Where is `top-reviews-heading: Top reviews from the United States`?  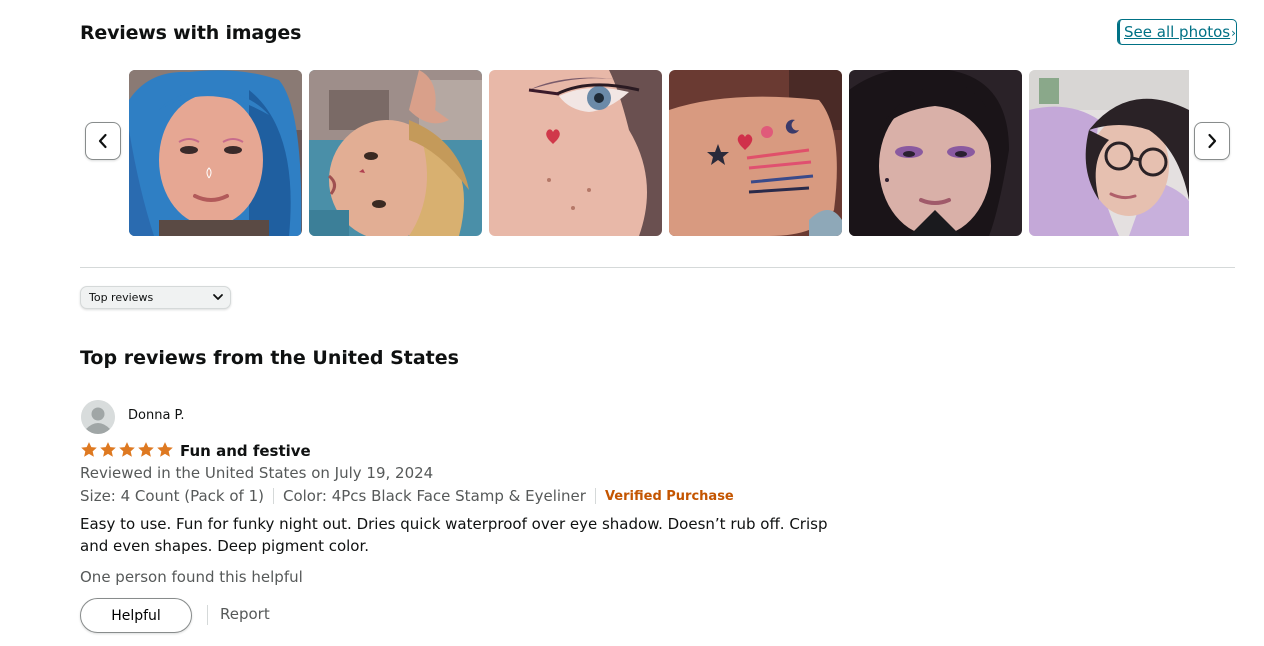 top-reviews-heading: Top reviews from the United States is located at coordinates (269, 358).